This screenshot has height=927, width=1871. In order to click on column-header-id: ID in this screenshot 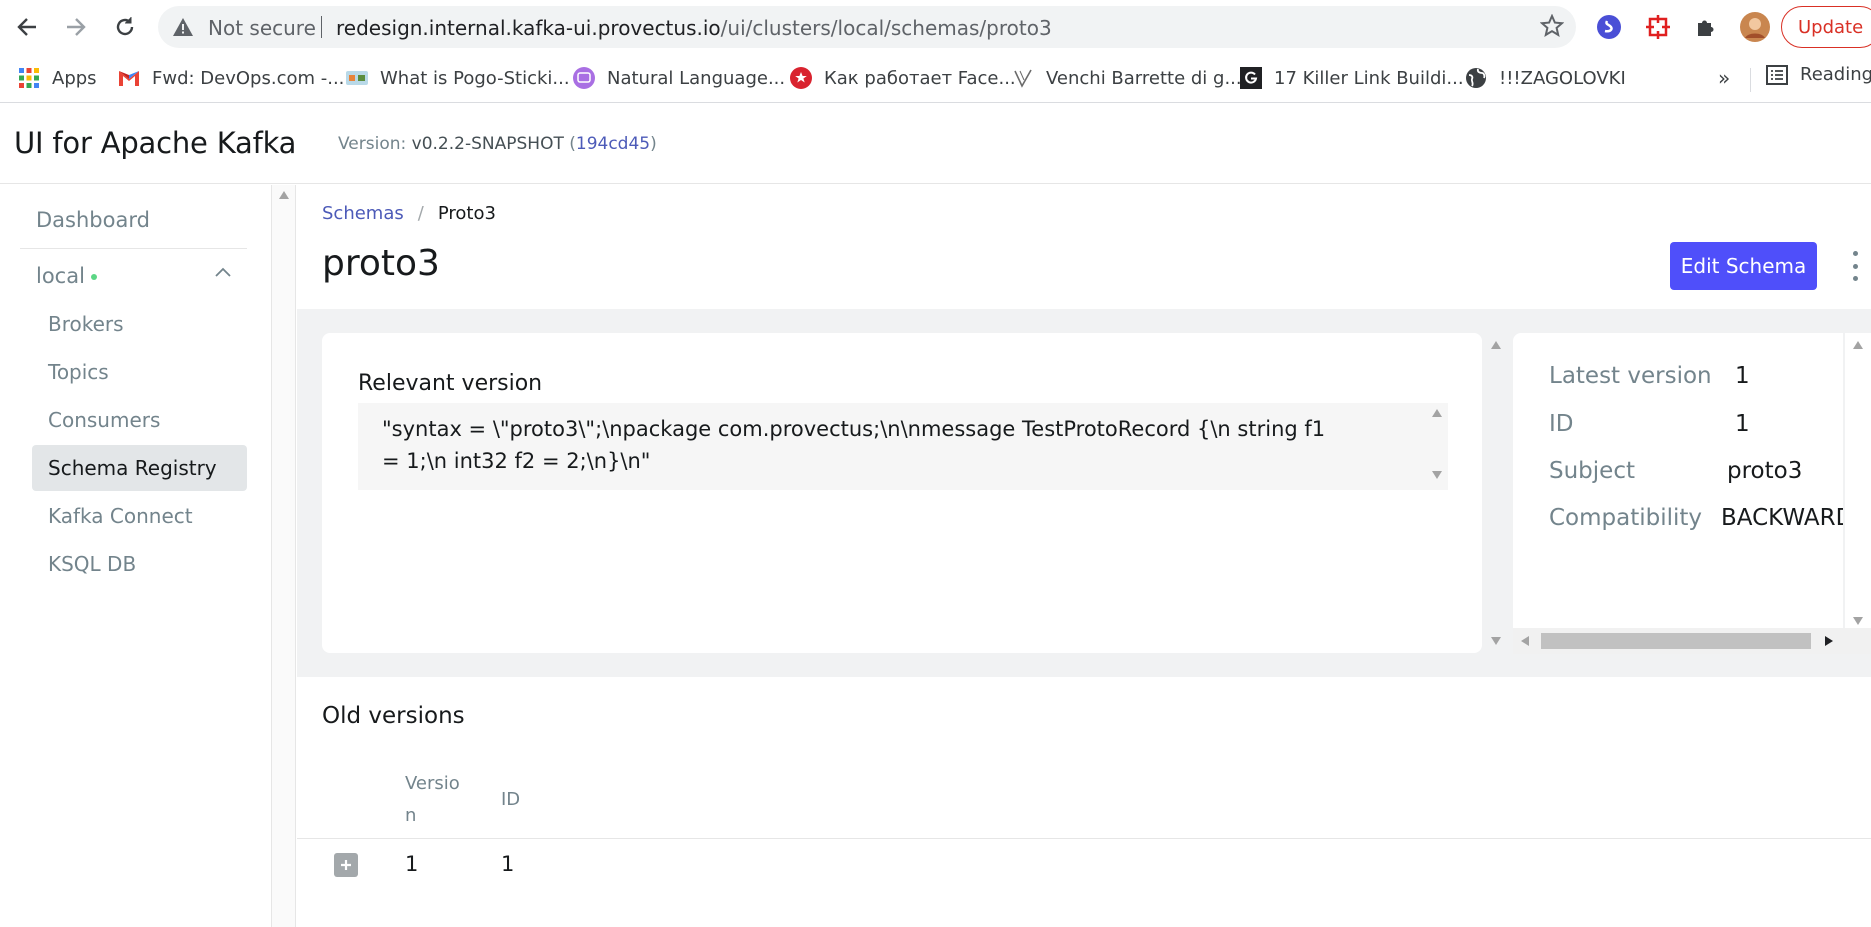, I will do `click(510, 800)`.